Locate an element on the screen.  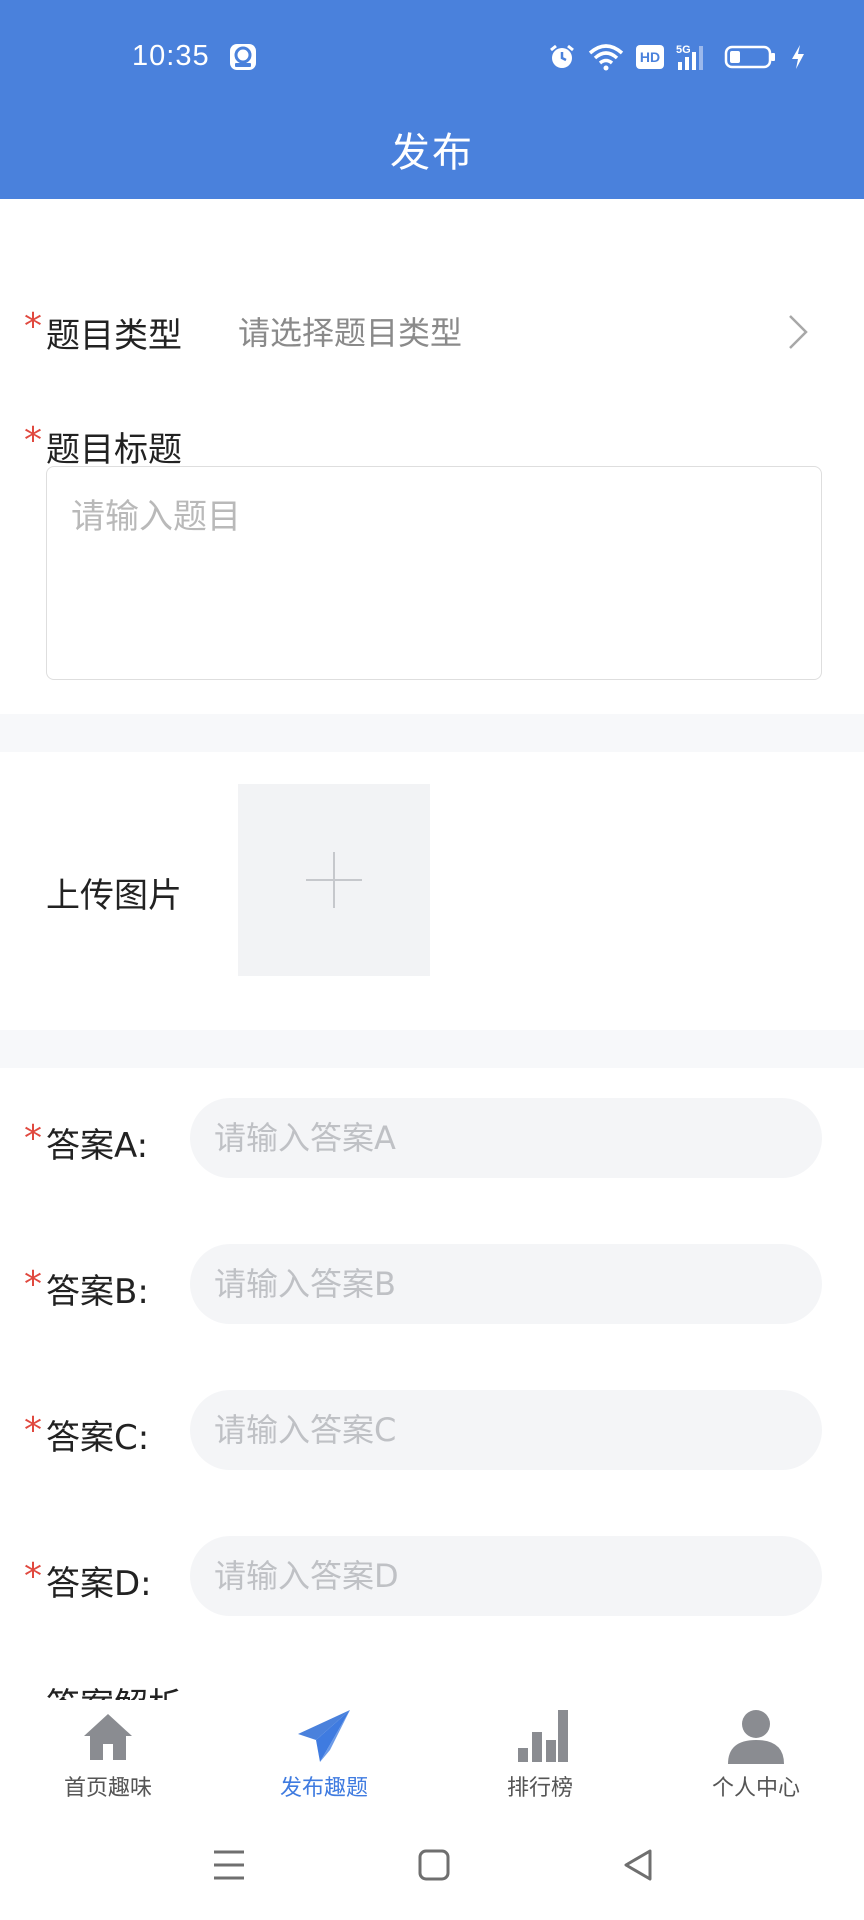
svg-text: 5G is located at coordinates (683, 50).